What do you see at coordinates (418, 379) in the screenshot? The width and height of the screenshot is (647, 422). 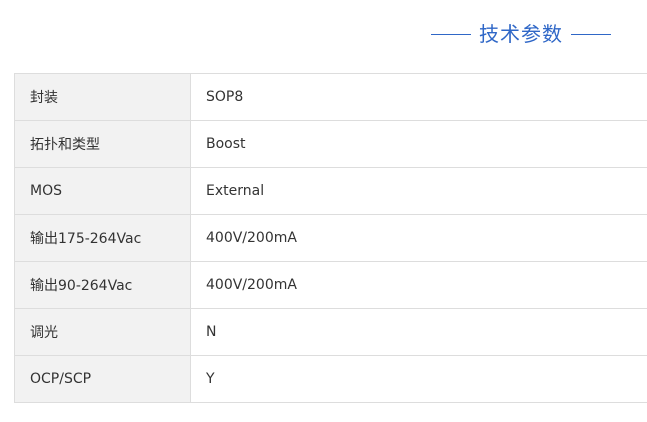 I see `spec-value: Y` at bounding box center [418, 379].